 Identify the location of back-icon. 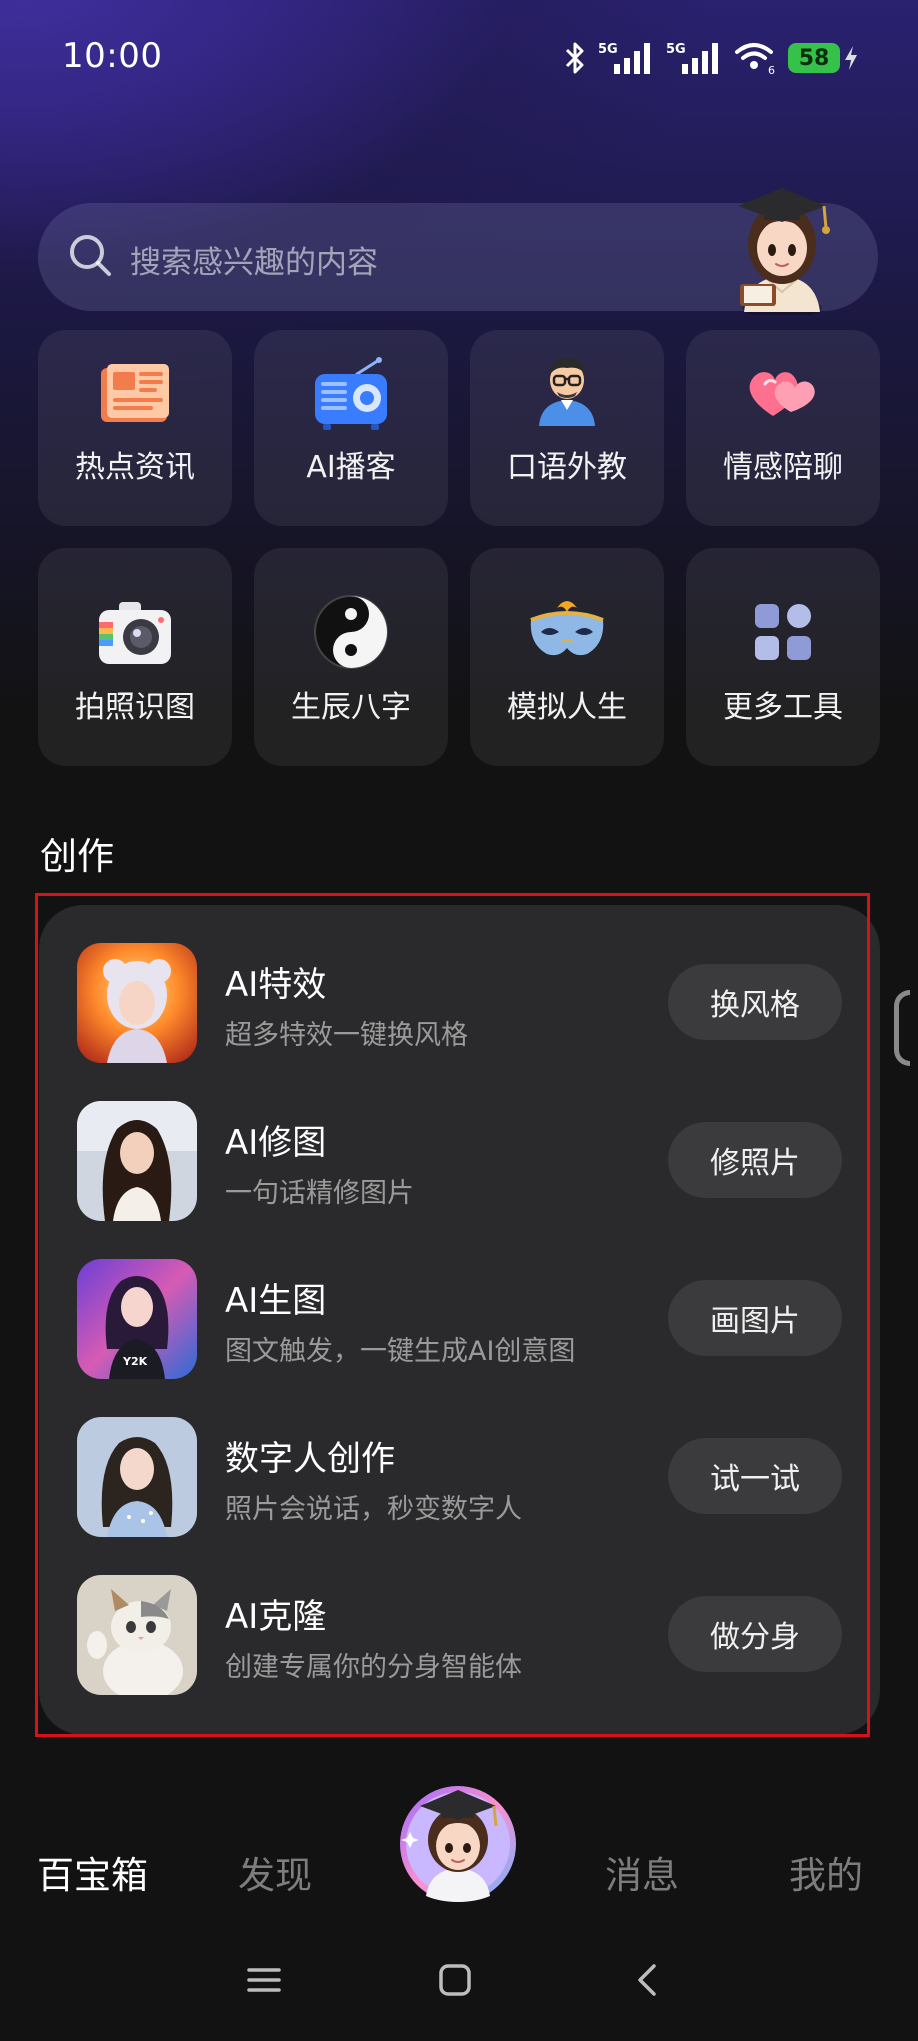
(648, 1980).